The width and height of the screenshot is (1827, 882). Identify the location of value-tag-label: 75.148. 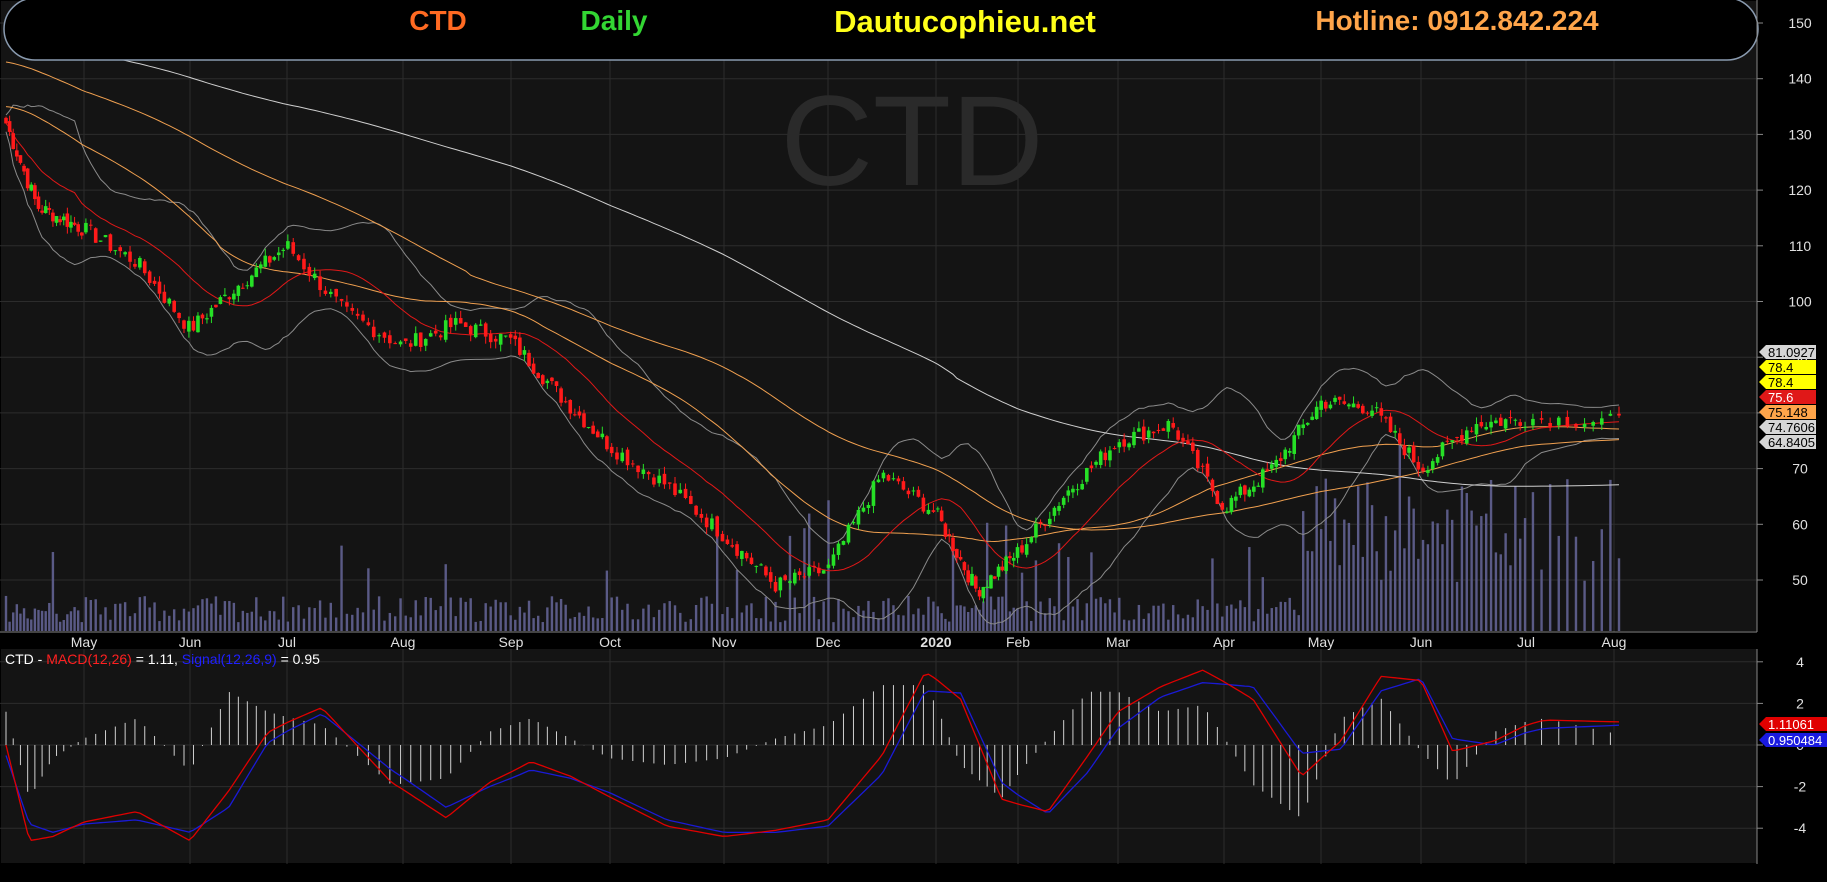
(1788, 412).